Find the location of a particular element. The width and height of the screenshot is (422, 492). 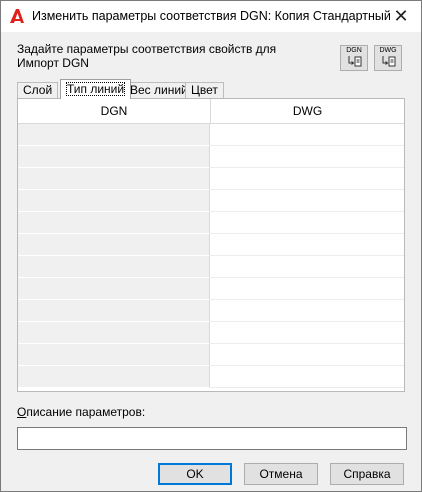

description-label-text: писание параметров: is located at coordinates (86, 412).